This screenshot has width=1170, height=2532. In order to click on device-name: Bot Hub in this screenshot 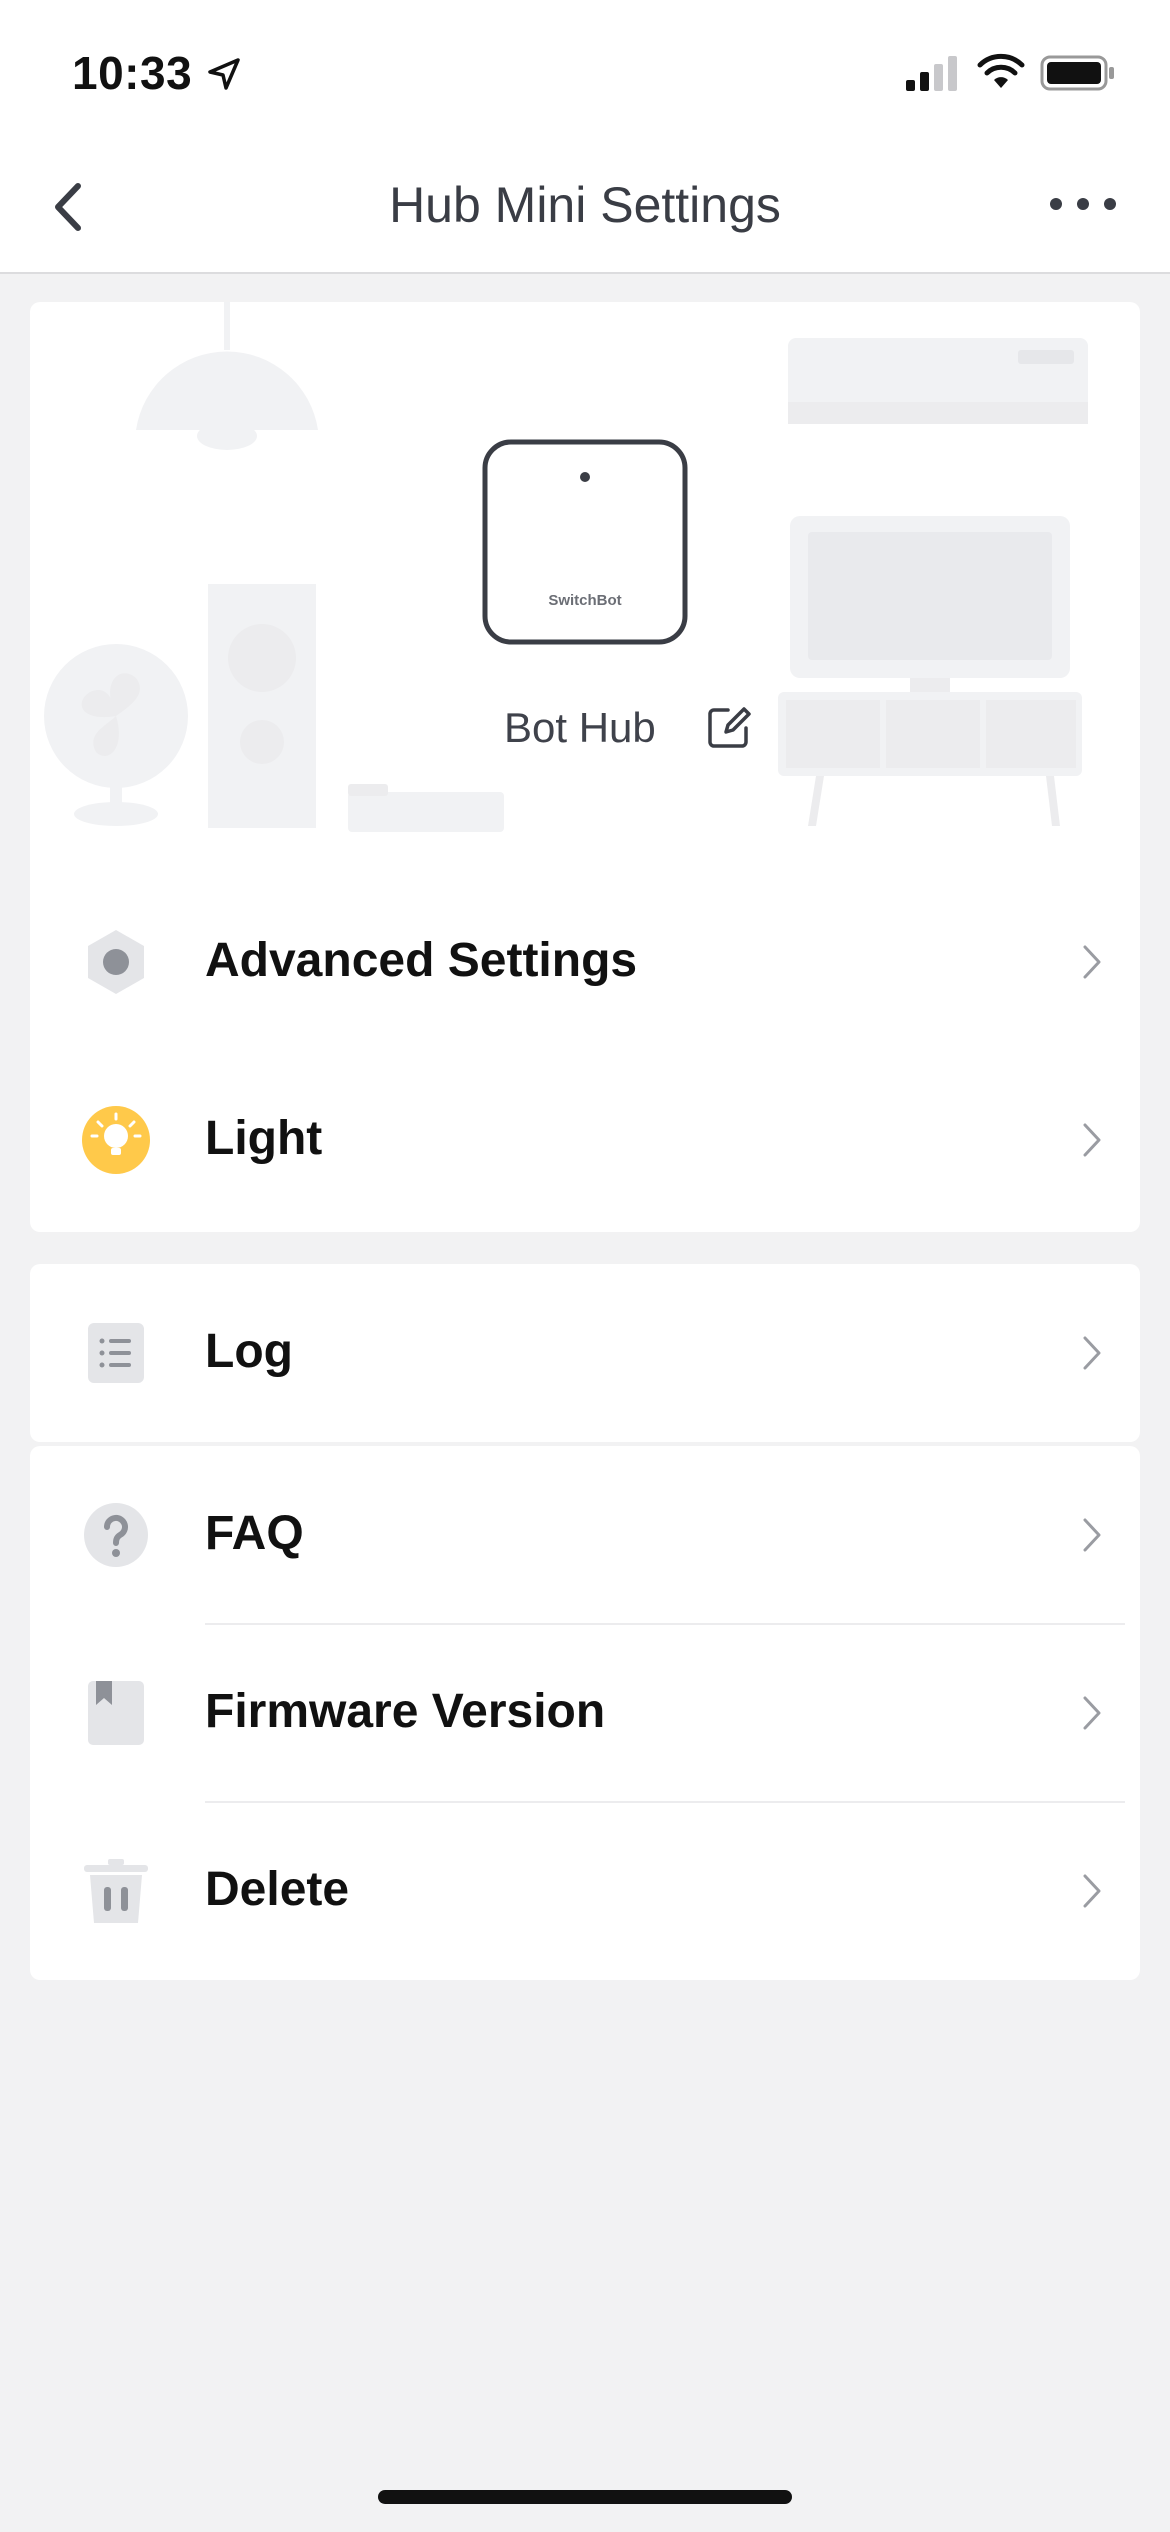, I will do `click(580, 727)`.